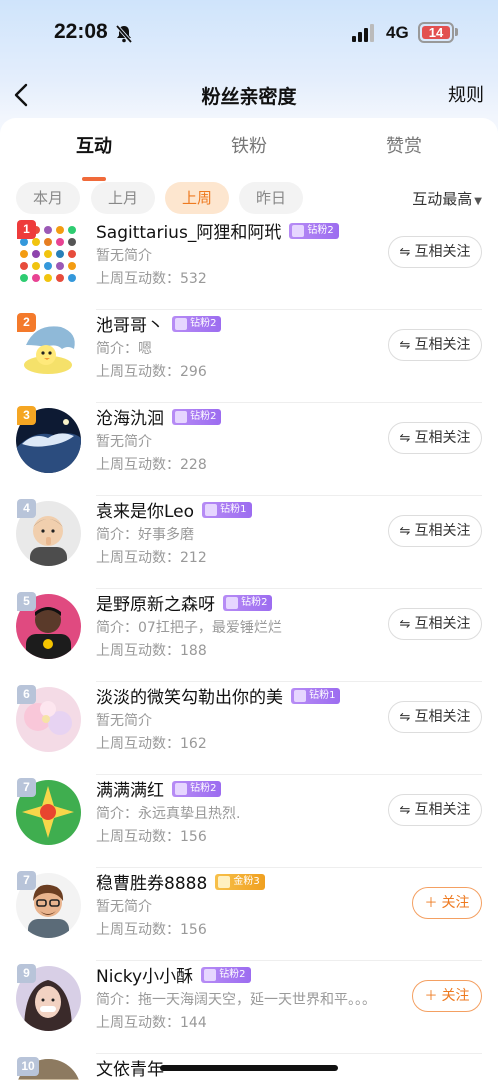 The height and width of the screenshot is (1080, 498). What do you see at coordinates (249, 543) in the screenshot?
I see `list-item: 4 袁来是你Leo 钻粉1 简介：好事多磨 上周互动数：212 ⇋ 互相关注` at bounding box center [249, 543].